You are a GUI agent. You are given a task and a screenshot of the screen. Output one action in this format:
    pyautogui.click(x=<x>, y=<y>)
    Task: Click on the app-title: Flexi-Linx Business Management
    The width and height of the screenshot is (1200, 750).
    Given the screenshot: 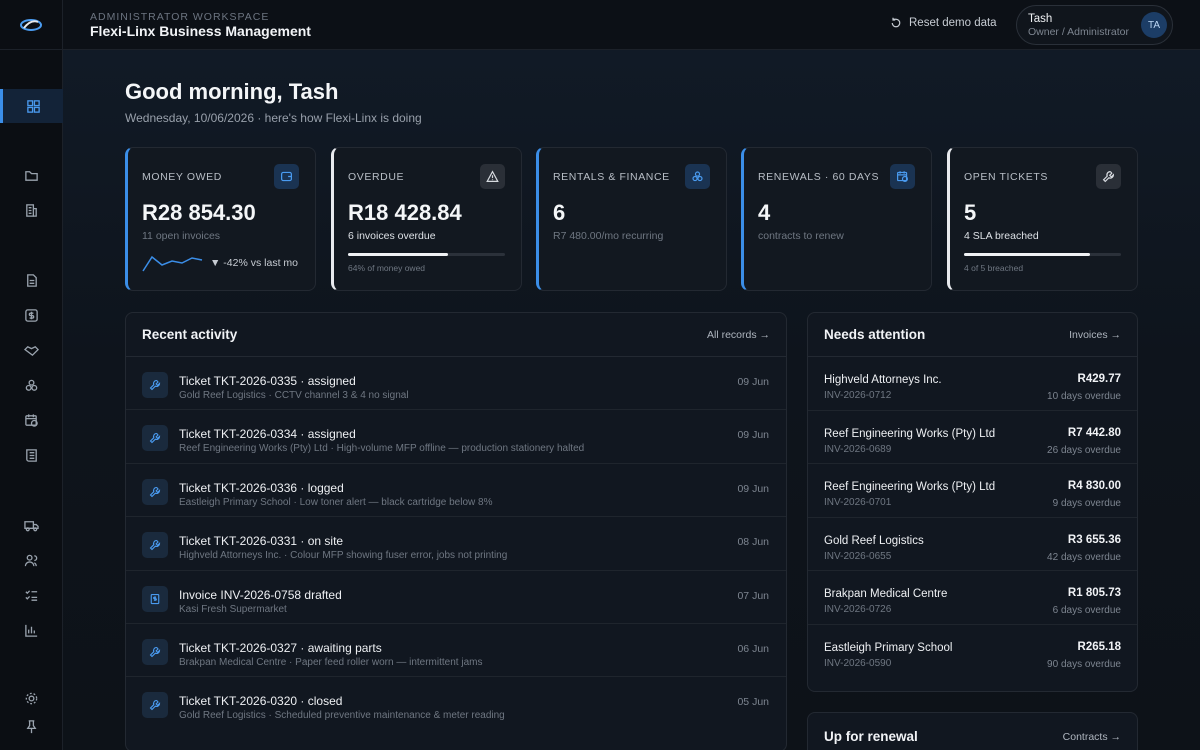 What is the action you would take?
    pyautogui.click(x=200, y=31)
    